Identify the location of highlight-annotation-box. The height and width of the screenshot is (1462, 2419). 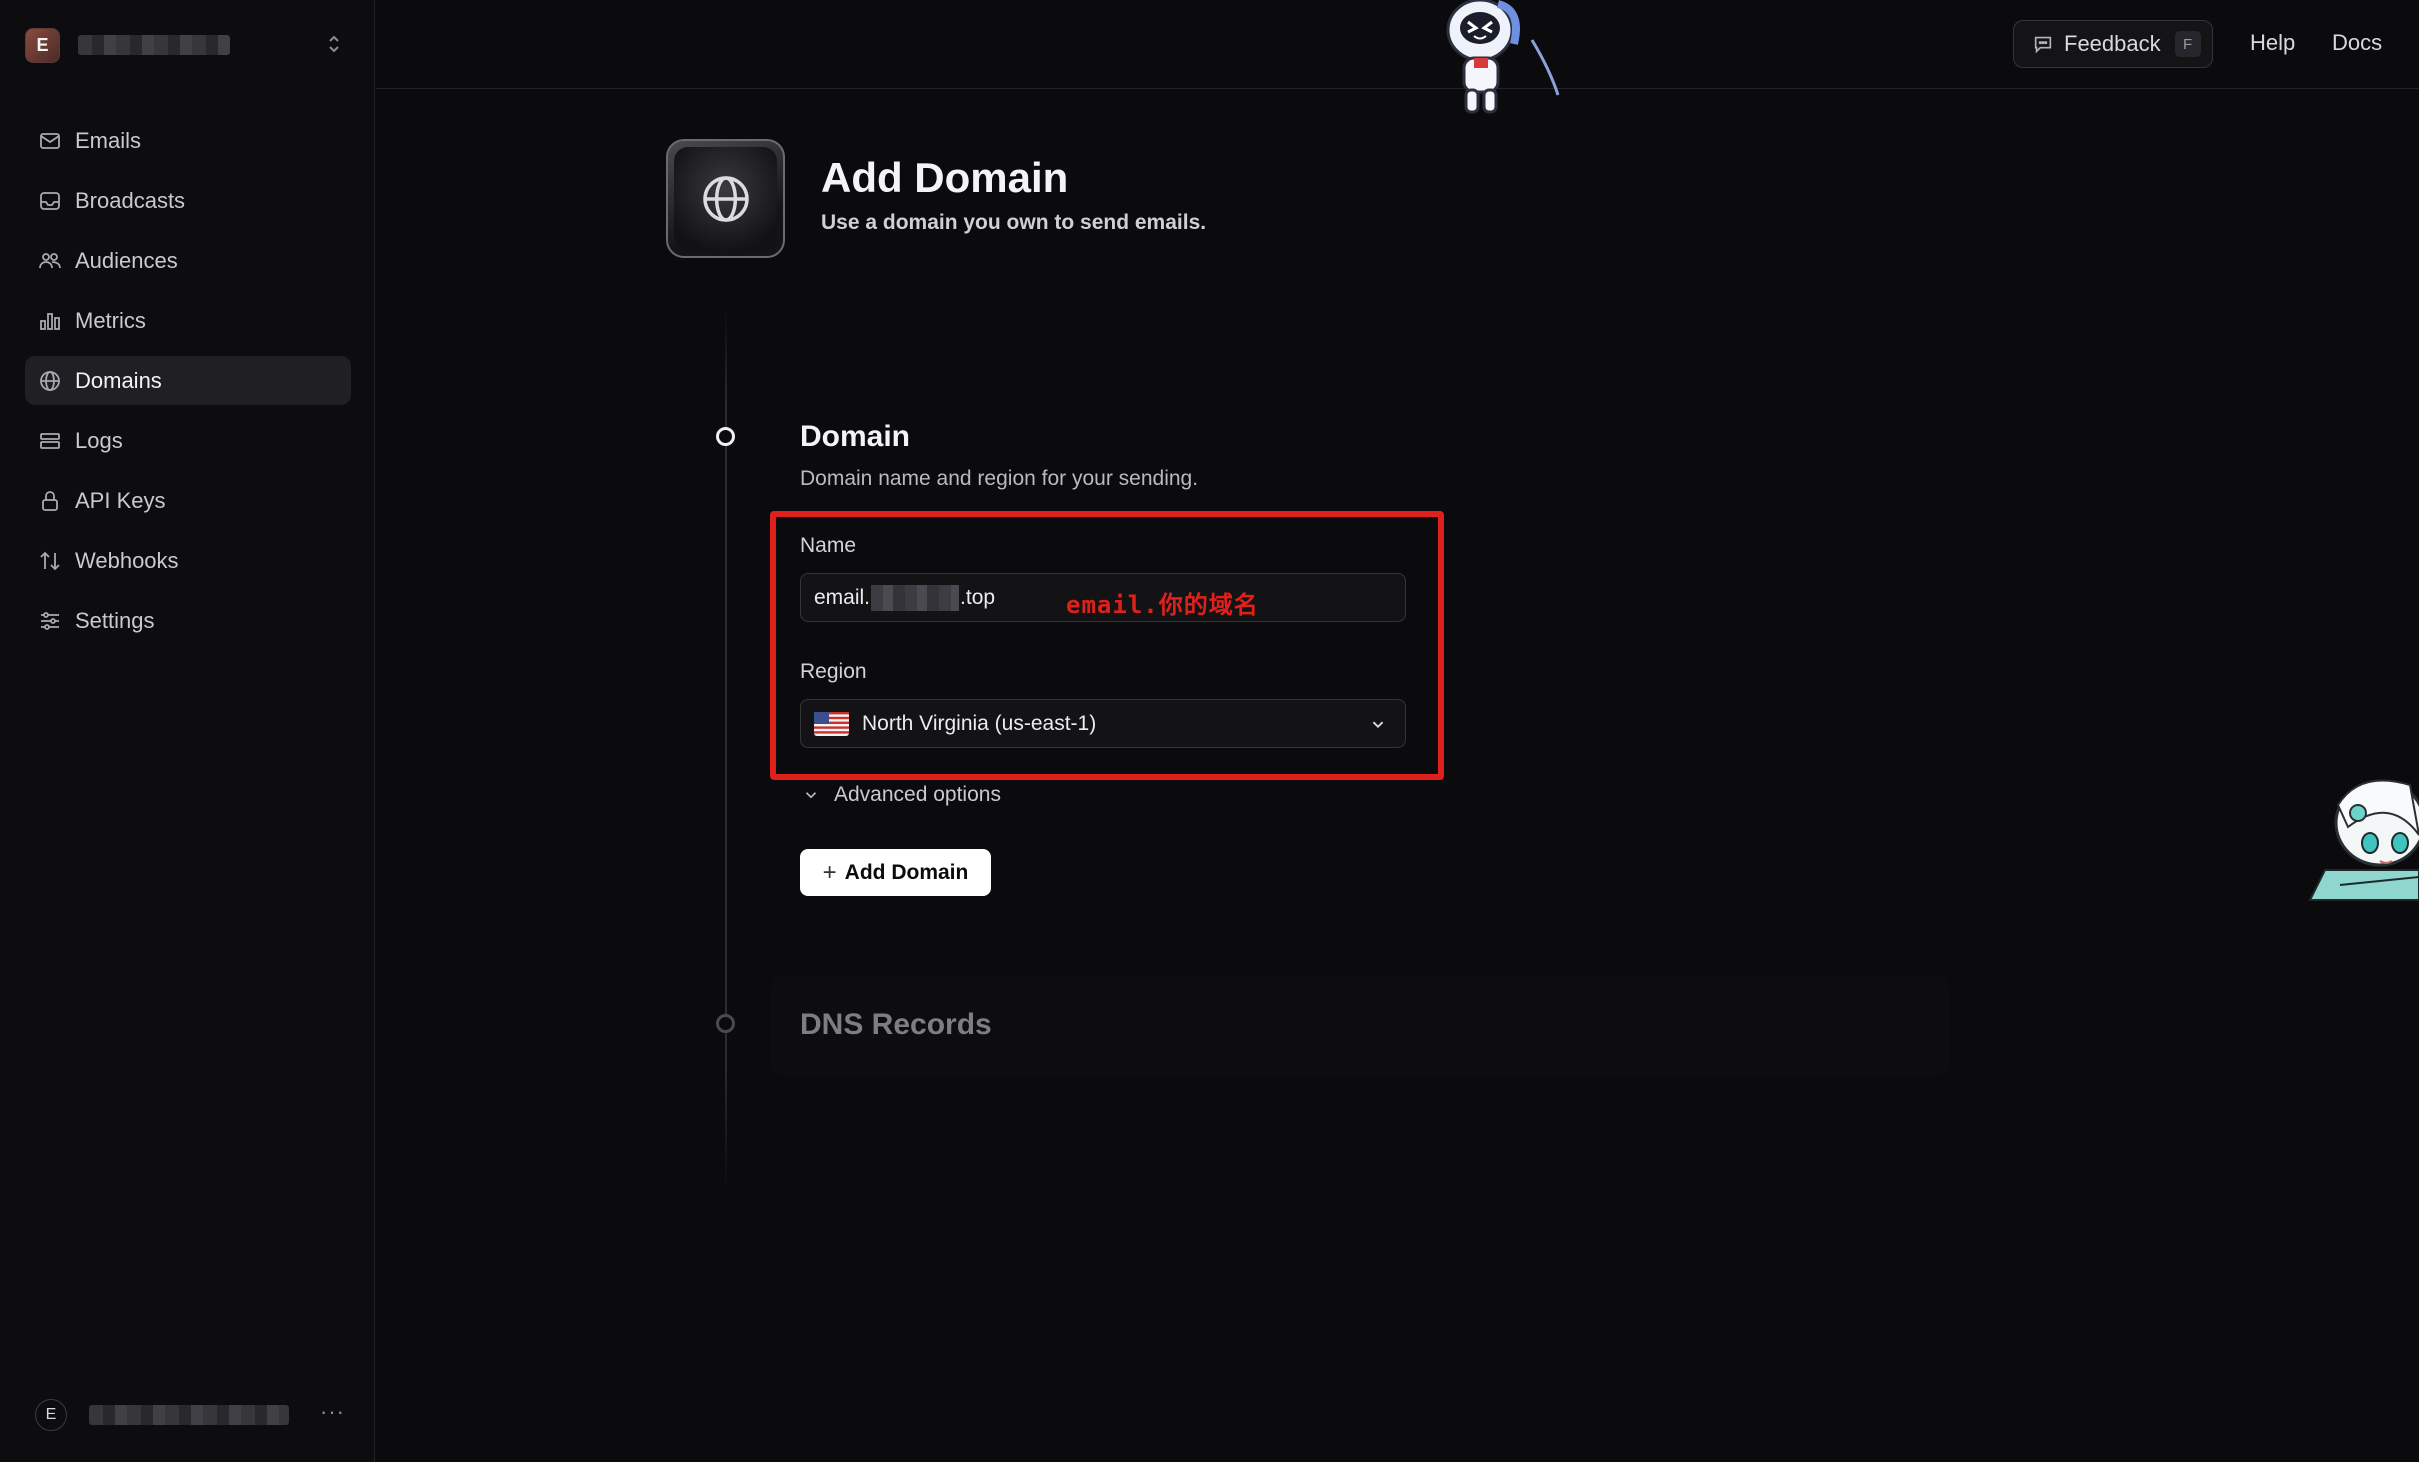
(1107, 645).